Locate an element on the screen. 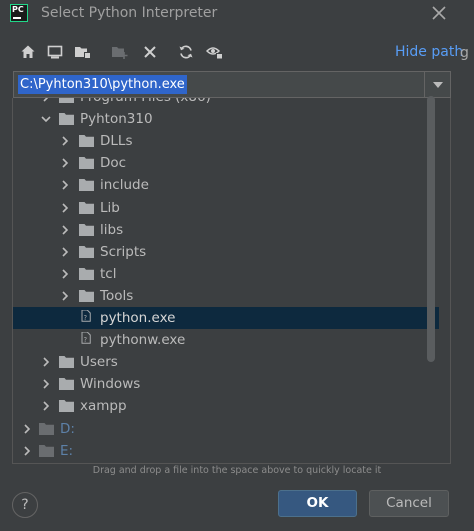 The image size is (474, 531). tree-item-label: E: is located at coordinates (67, 450).